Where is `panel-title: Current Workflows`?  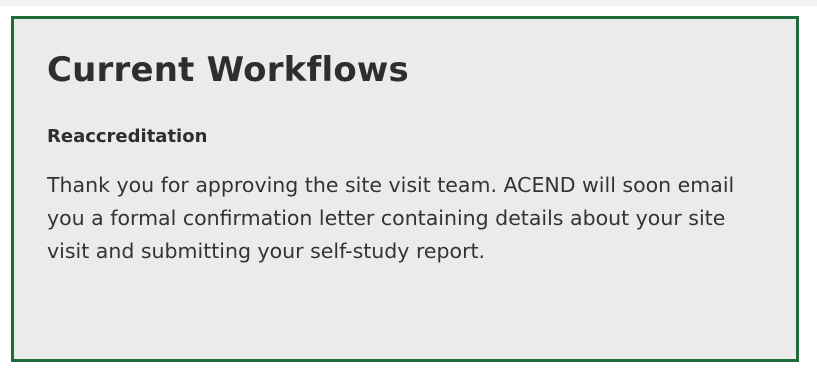
panel-title: Current Workflows is located at coordinates (228, 70).